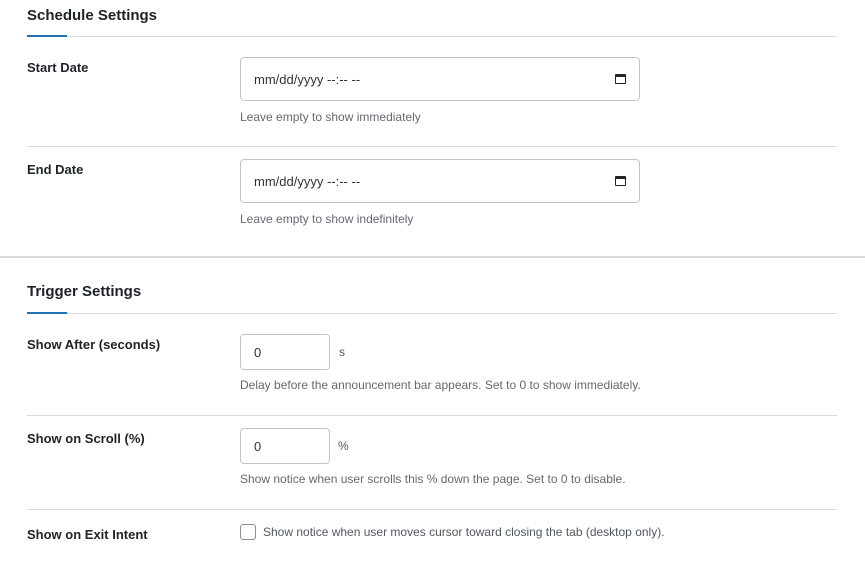  I want to click on end-date-help: Leave empty to show indefinitely, so click(327, 219).